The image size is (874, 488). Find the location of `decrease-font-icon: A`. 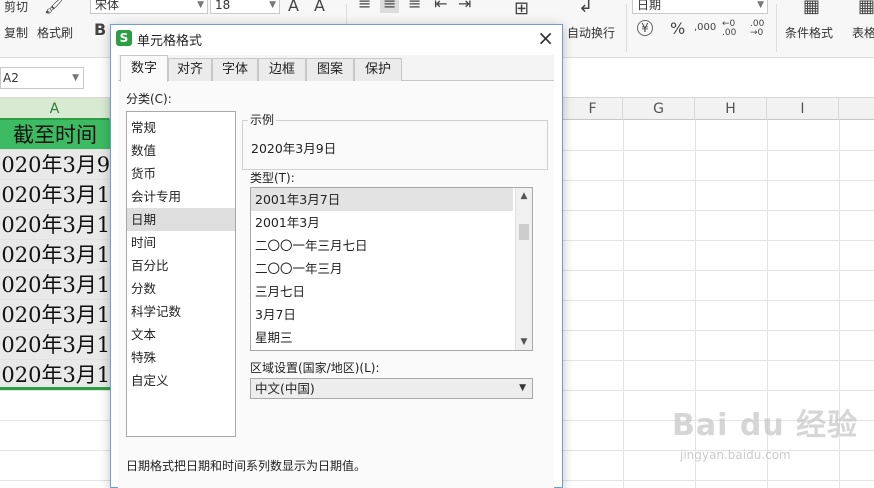

decrease-font-icon: A is located at coordinates (319, 7).